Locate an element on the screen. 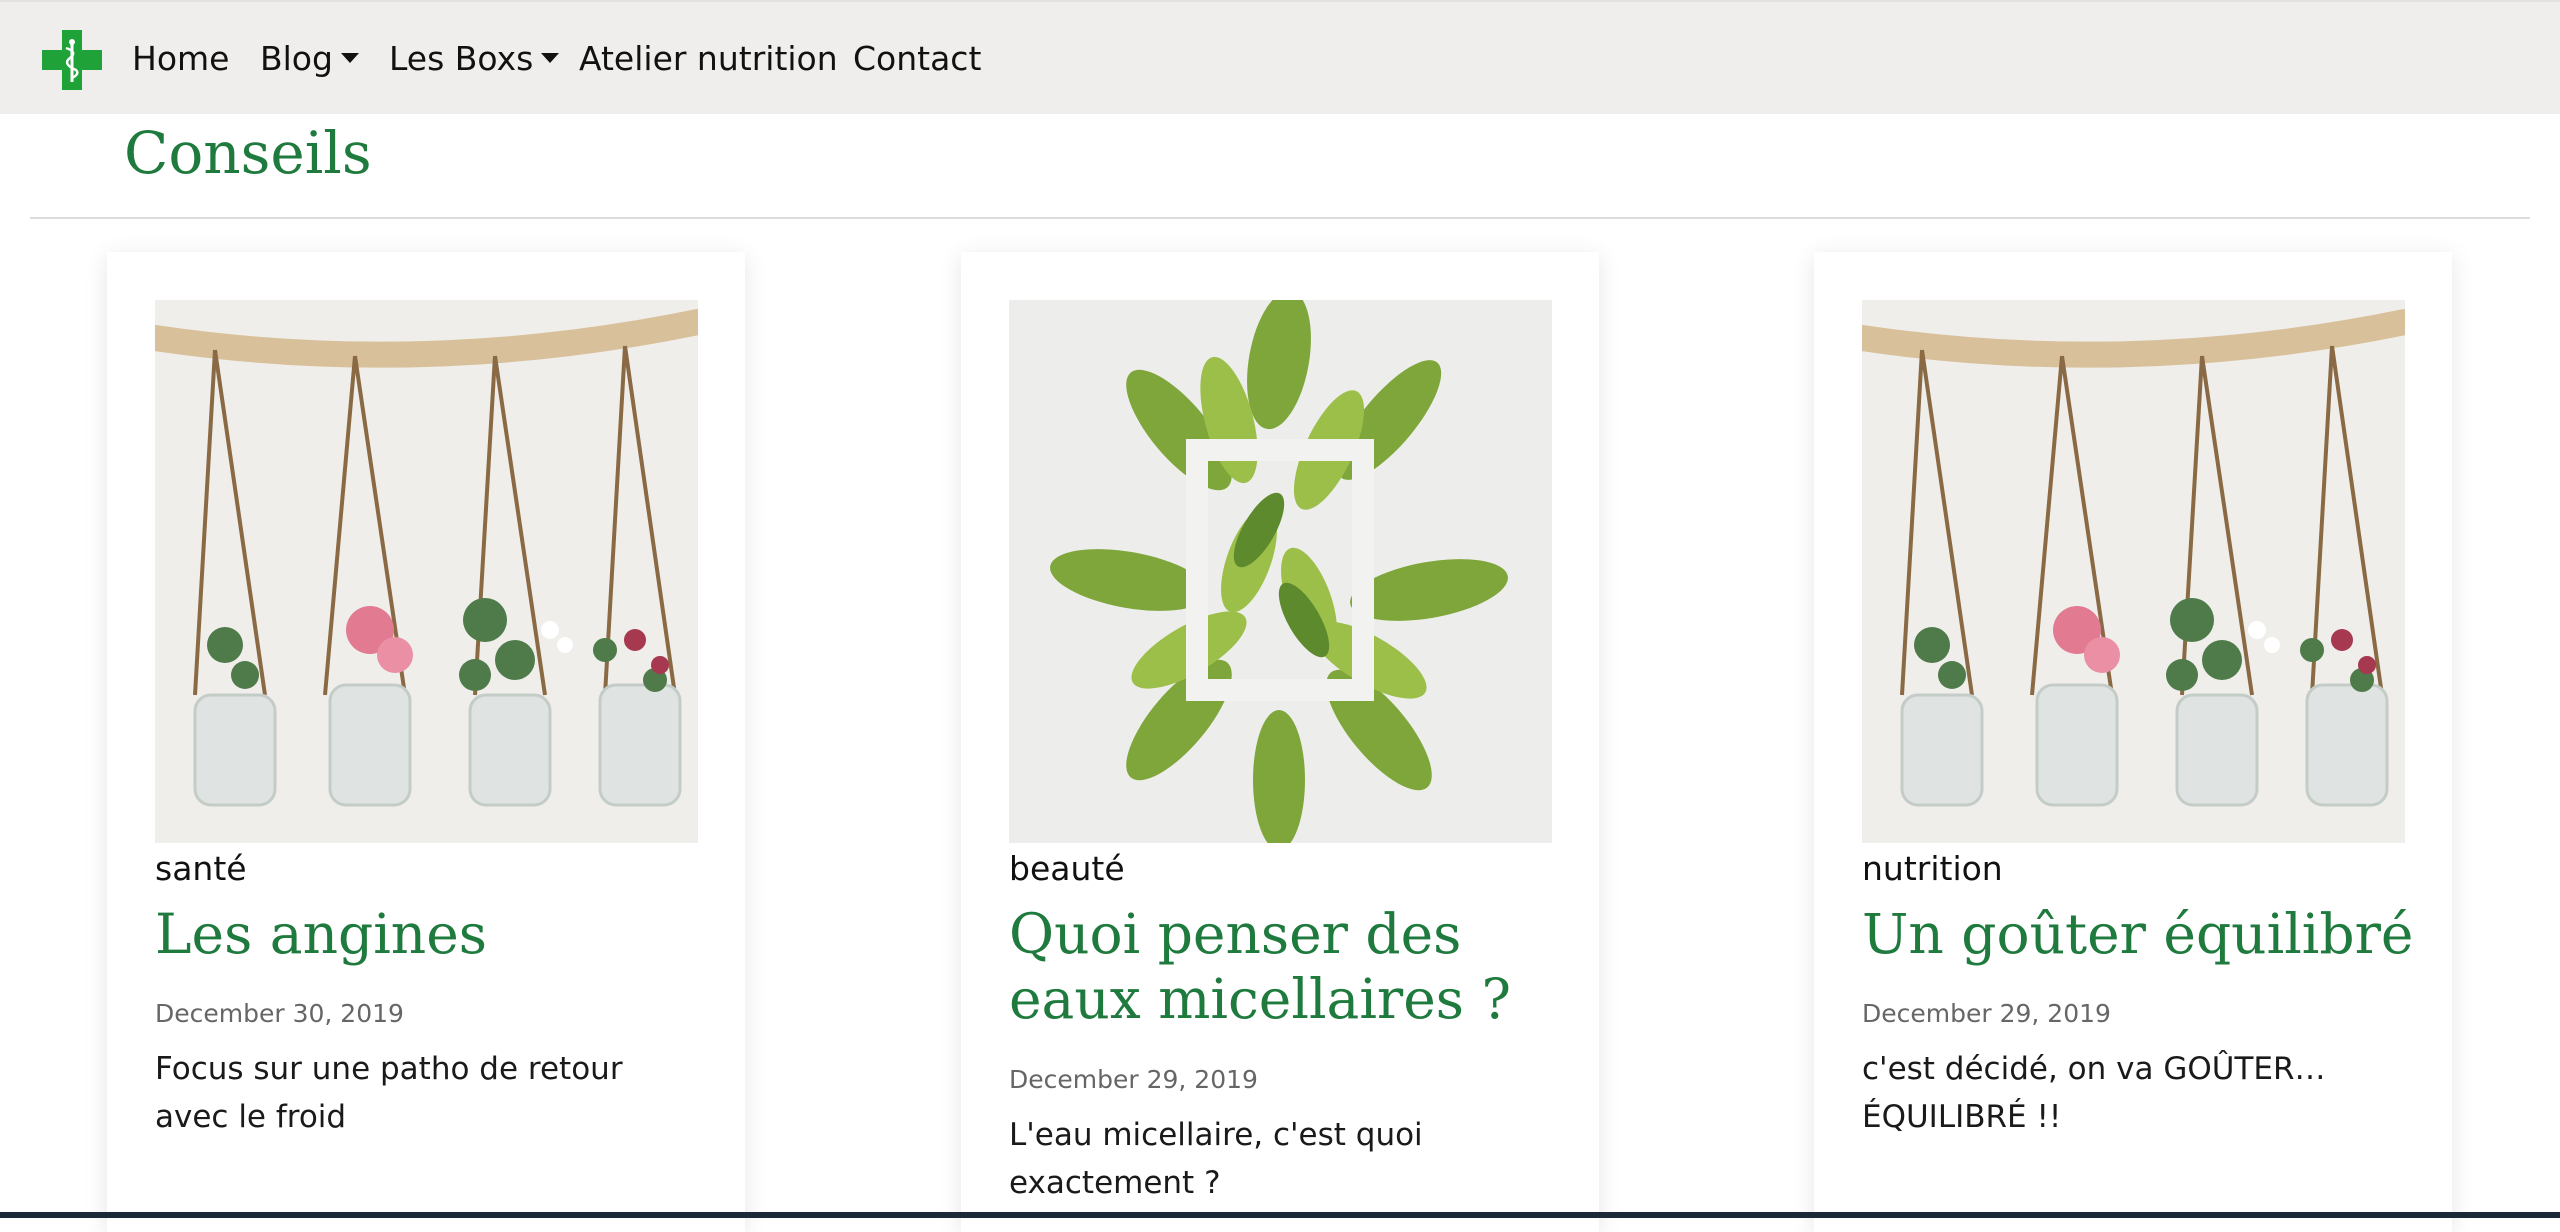 Image resolution: width=2560 pixels, height=1232 pixels. nav-link-home: Home is located at coordinates (180, 59).